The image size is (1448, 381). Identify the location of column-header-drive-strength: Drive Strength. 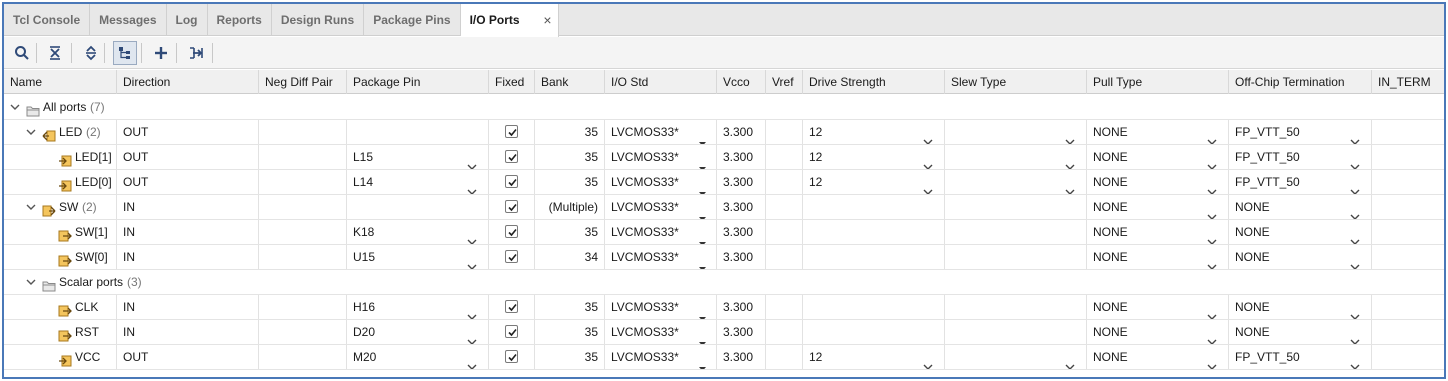
(874, 82).